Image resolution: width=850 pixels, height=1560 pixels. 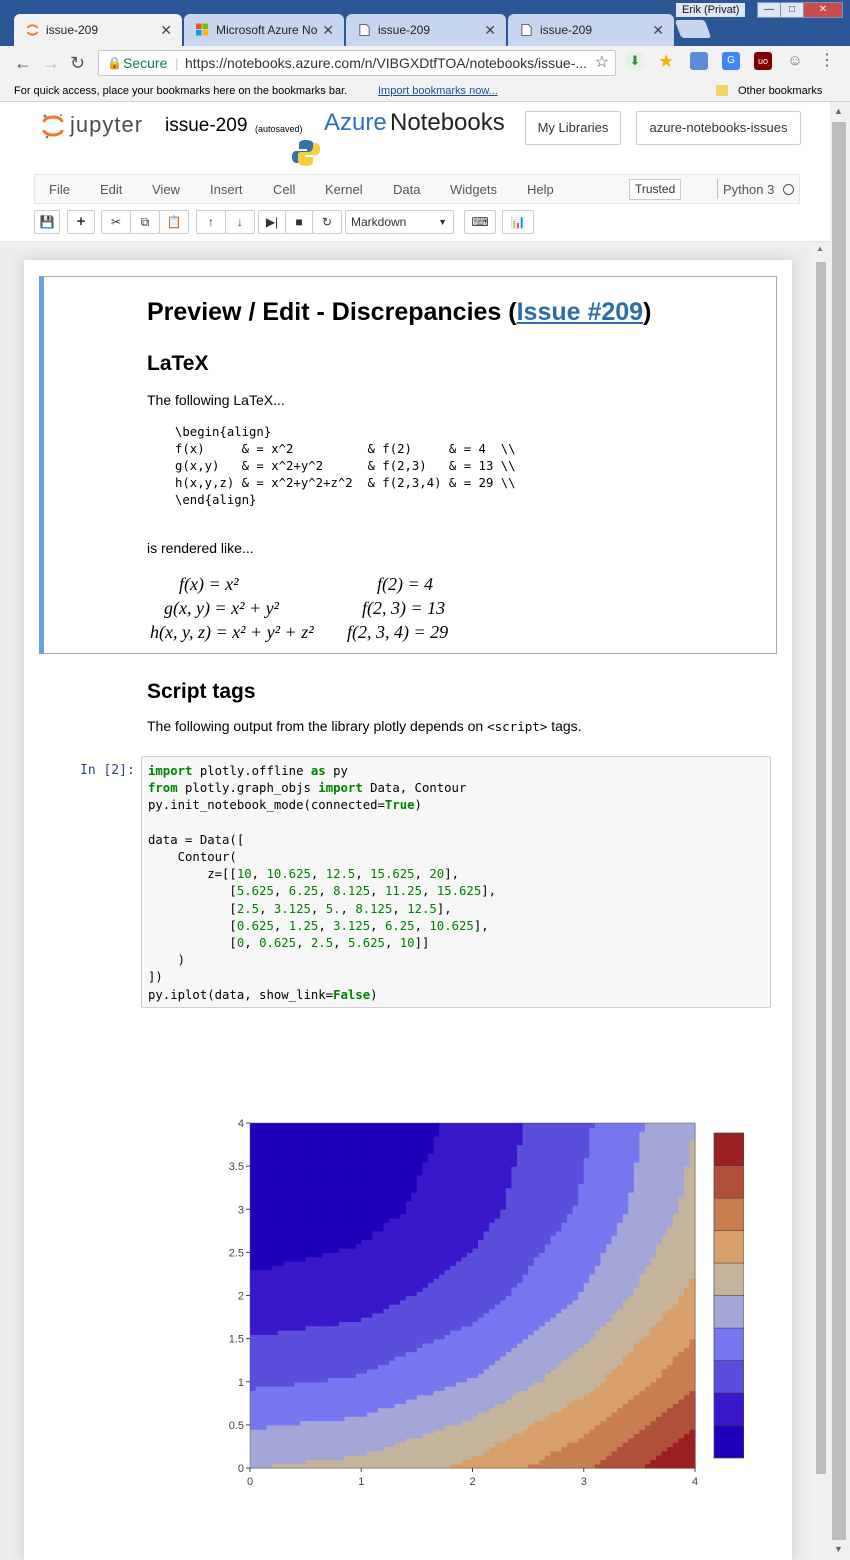 What do you see at coordinates (699, 61) in the screenshot?
I see `window-extension-icon` at bounding box center [699, 61].